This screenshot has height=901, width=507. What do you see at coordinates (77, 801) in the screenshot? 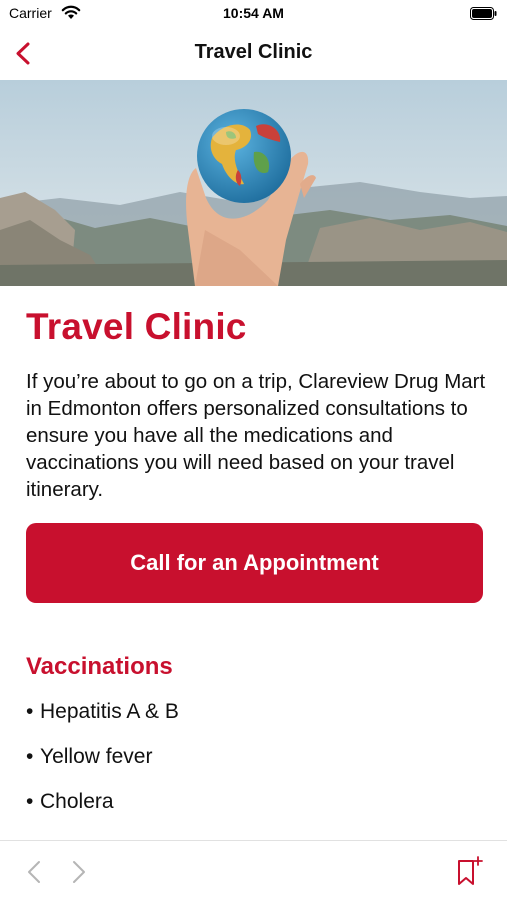
I see `vaccination-label: Cholera` at bounding box center [77, 801].